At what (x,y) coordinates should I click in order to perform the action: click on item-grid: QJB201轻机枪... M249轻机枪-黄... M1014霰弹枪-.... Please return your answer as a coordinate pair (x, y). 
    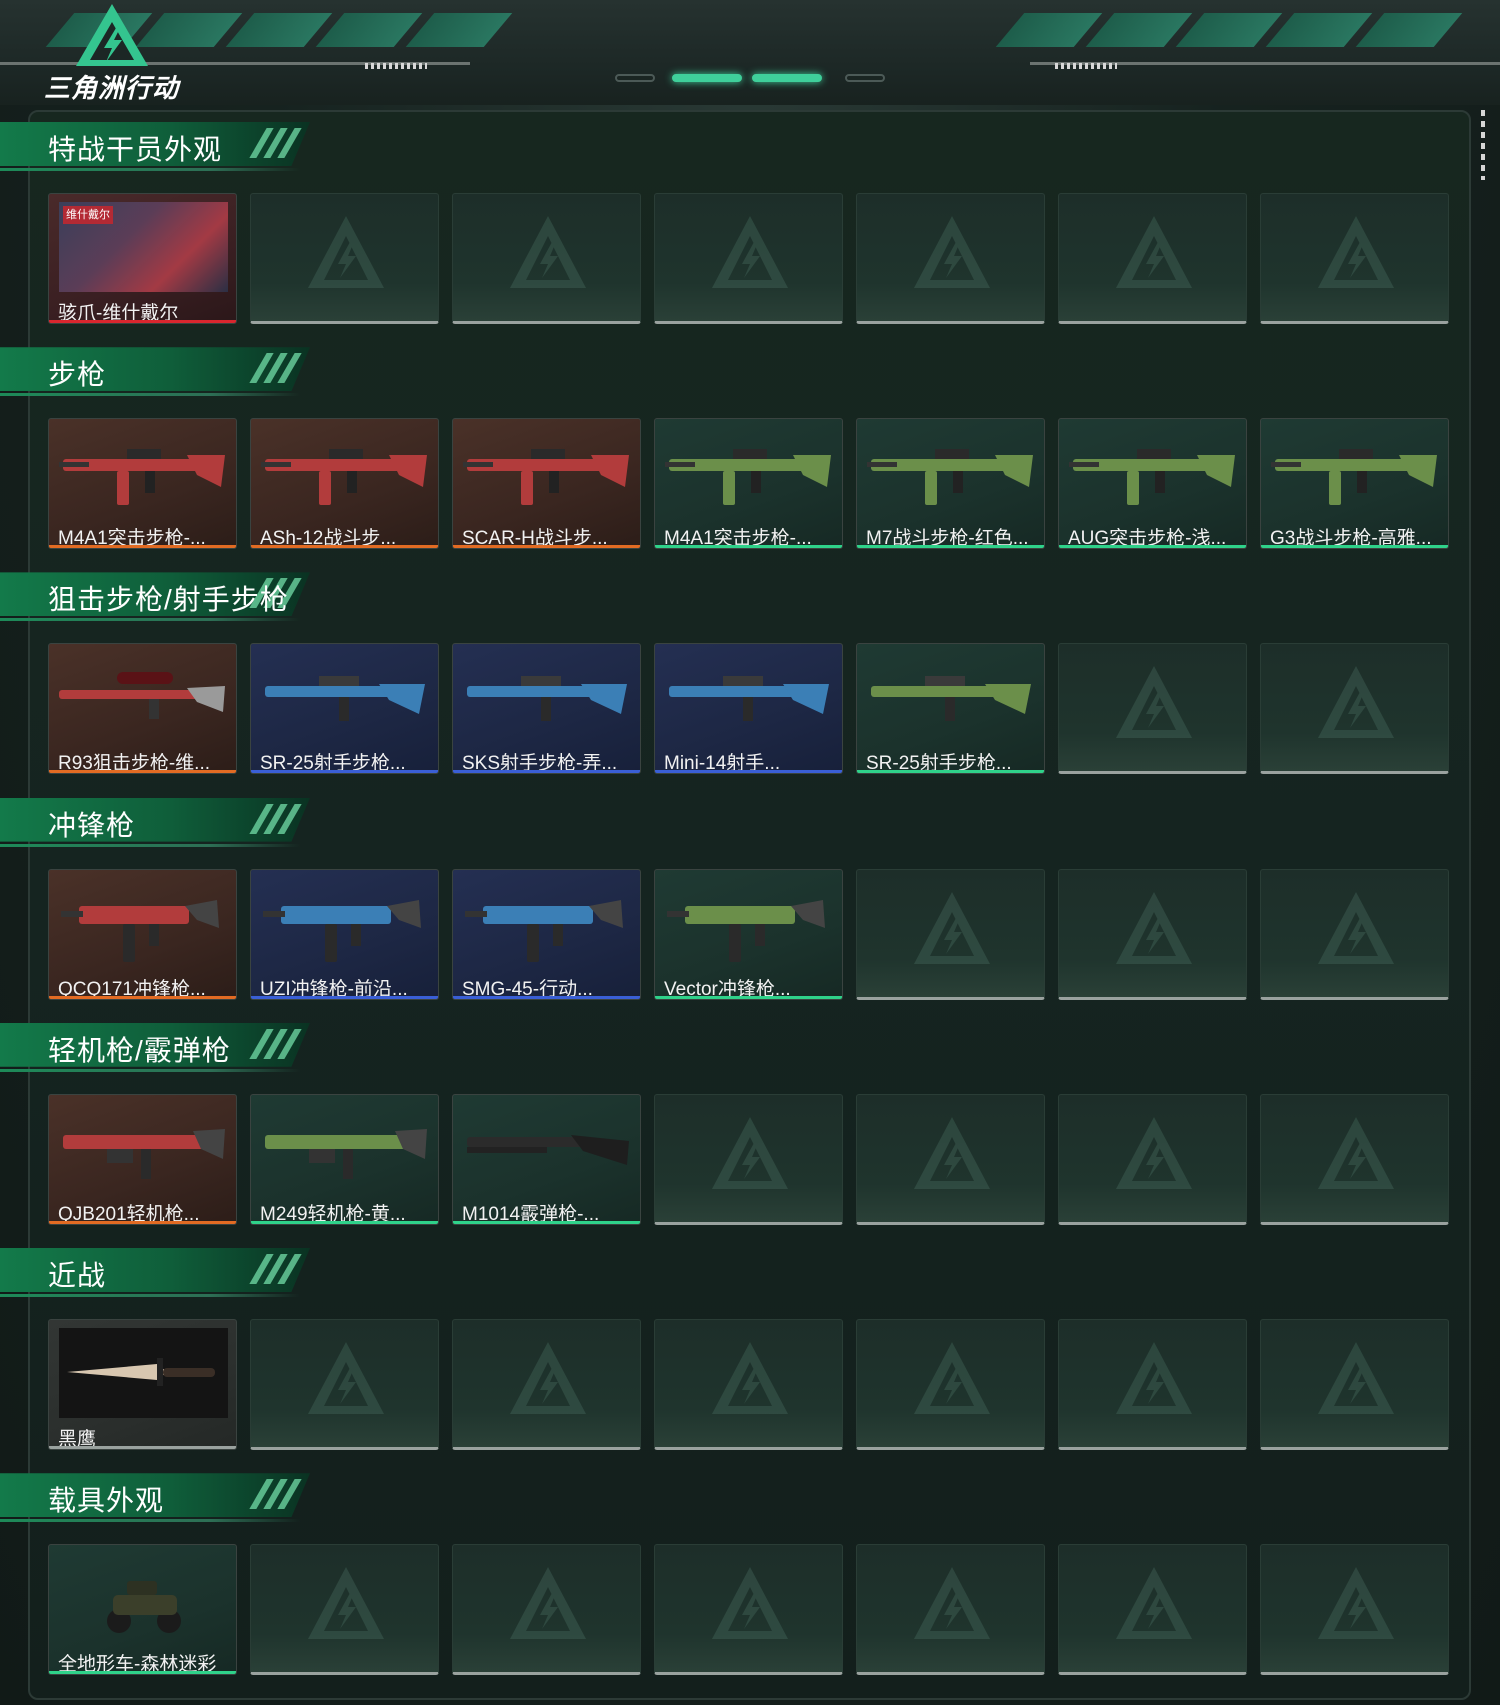
    Looking at the image, I should click on (749, 1159).